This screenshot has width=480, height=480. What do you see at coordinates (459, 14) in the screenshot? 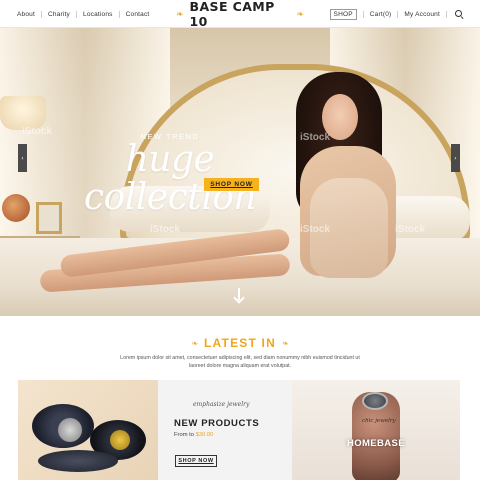
I see `search-icon` at bounding box center [459, 14].